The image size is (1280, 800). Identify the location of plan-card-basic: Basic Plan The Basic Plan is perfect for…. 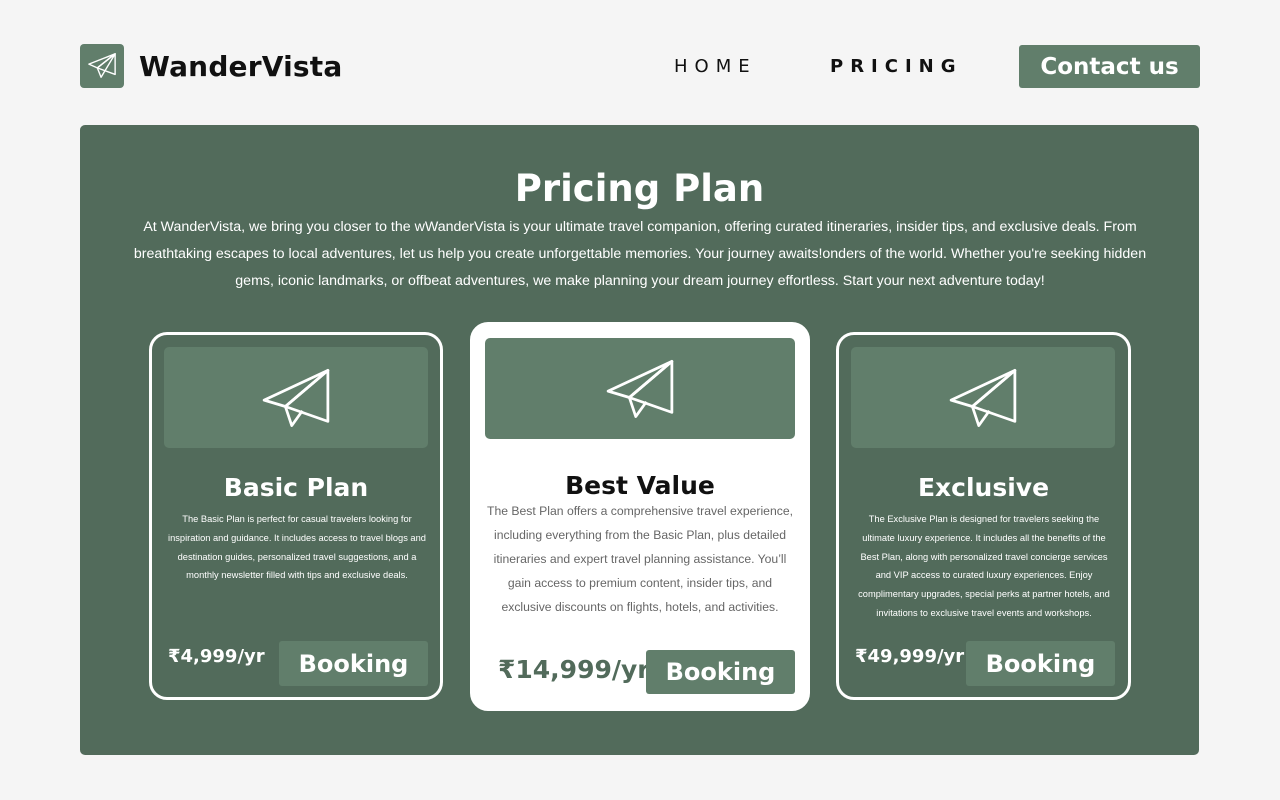
(296, 516).